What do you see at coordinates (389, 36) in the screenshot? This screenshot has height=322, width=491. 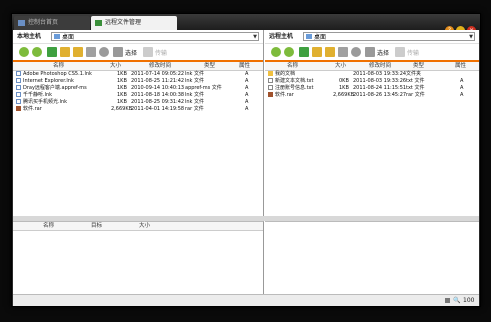 I see `remote-location-select: 桌面 ▼` at bounding box center [389, 36].